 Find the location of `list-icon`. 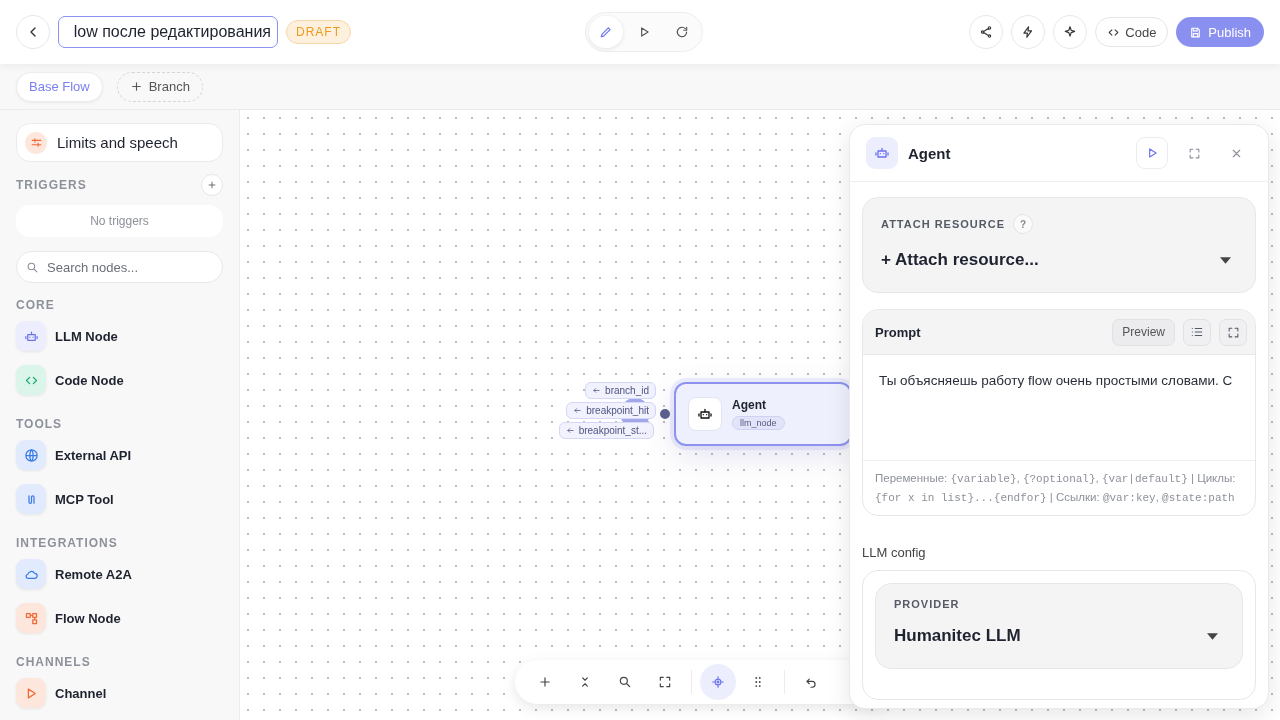

list-icon is located at coordinates (1197, 332).